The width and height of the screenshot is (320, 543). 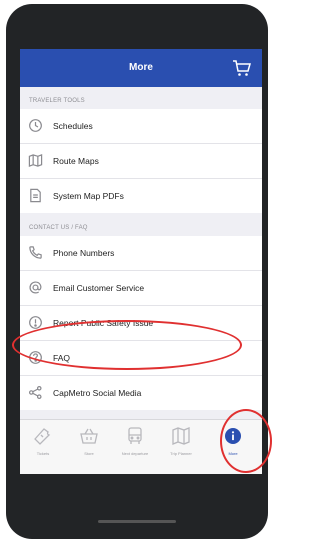 I want to click on phone-icon, so click(x=35, y=252).